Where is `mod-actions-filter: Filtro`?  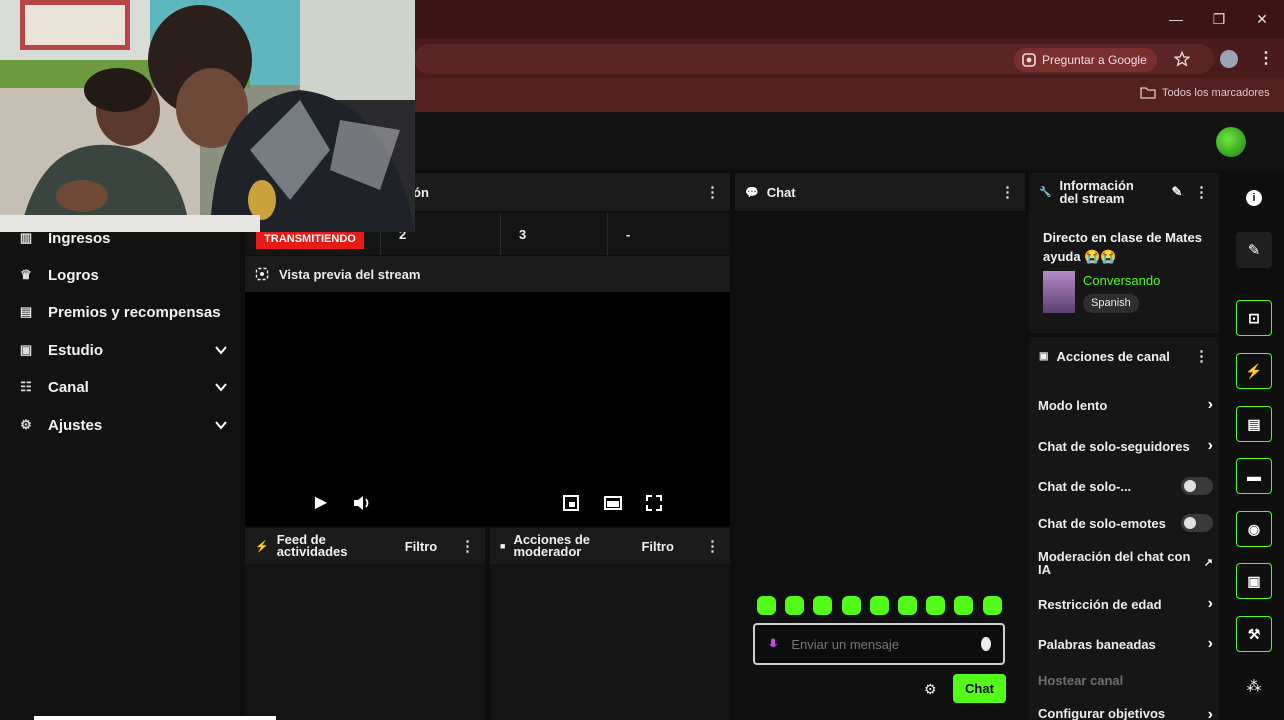
mod-actions-filter: Filtro is located at coordinates (657, 546).